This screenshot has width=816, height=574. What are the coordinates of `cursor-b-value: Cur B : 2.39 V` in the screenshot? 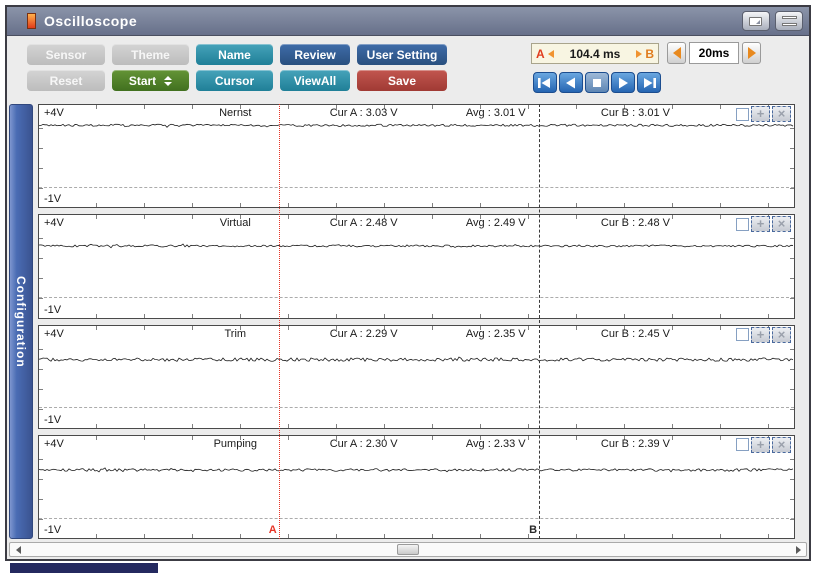 It's located at (635, 443).